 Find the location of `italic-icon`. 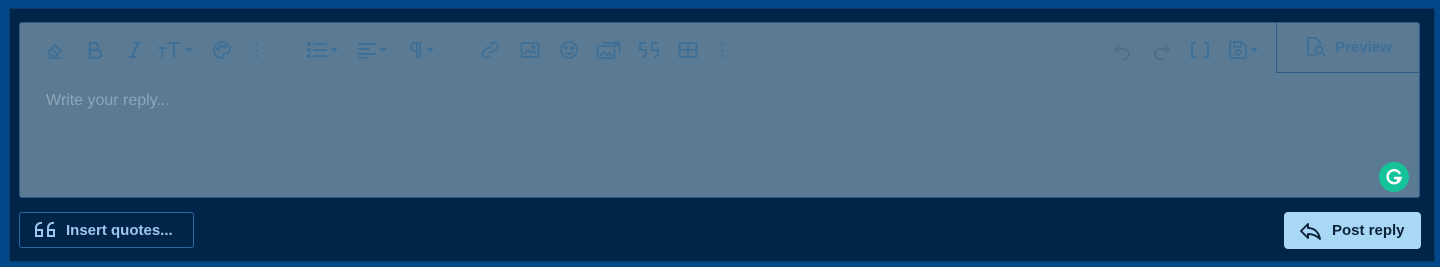

italic-icon is located at coordinates (135, 50).